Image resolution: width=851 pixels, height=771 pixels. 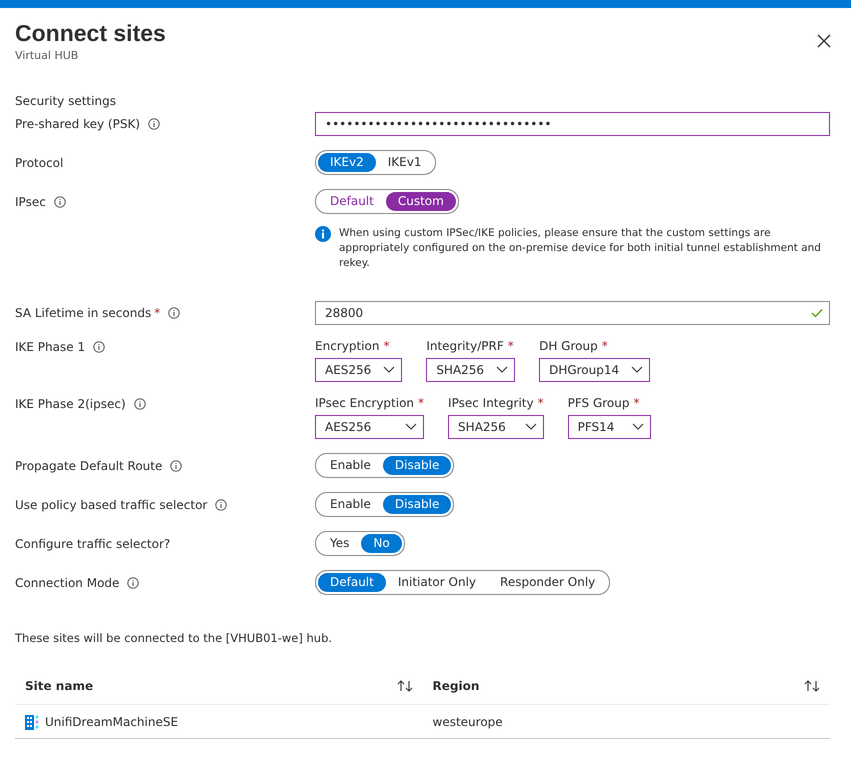 What do you see at coordinates (572, 313) in the screenshot?
I see `input-field: 28800` at bounding box center [572, 313].